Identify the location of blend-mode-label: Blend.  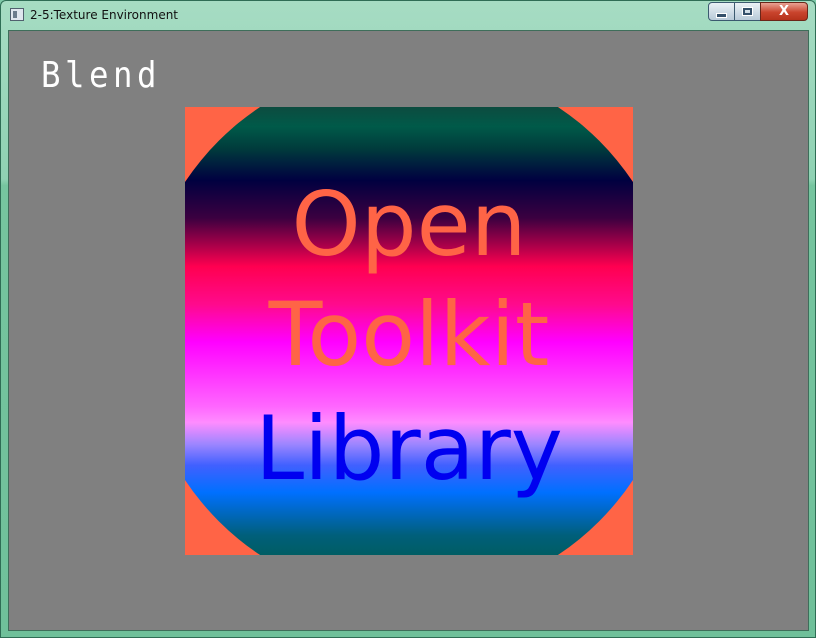
(101, 75).